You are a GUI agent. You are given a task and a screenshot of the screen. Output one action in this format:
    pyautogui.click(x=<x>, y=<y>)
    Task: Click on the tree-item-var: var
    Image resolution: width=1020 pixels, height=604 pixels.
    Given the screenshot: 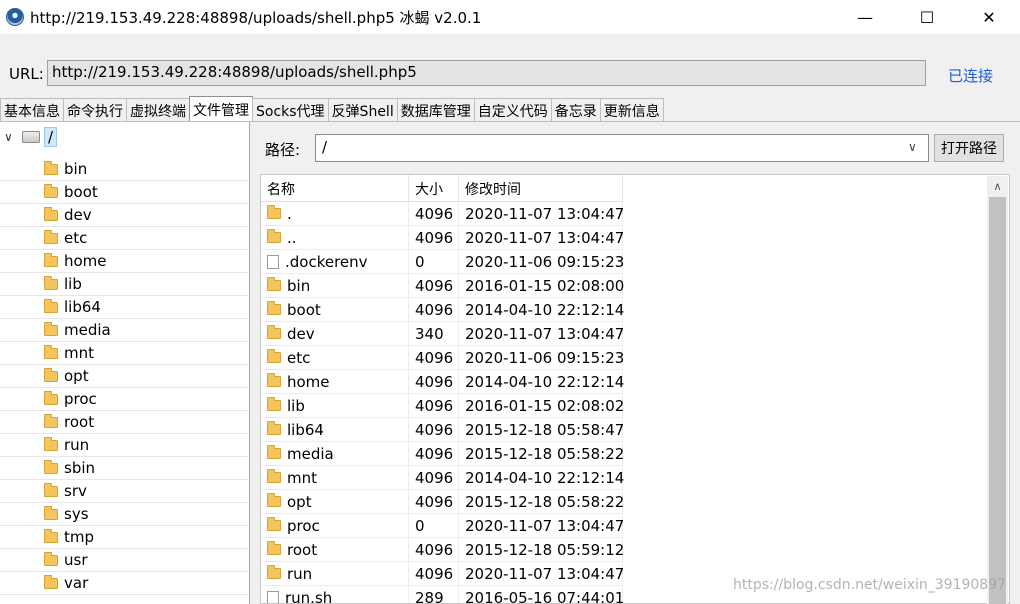 What is the action you would take?
    pyautogui.click(x=124, y=583)
    